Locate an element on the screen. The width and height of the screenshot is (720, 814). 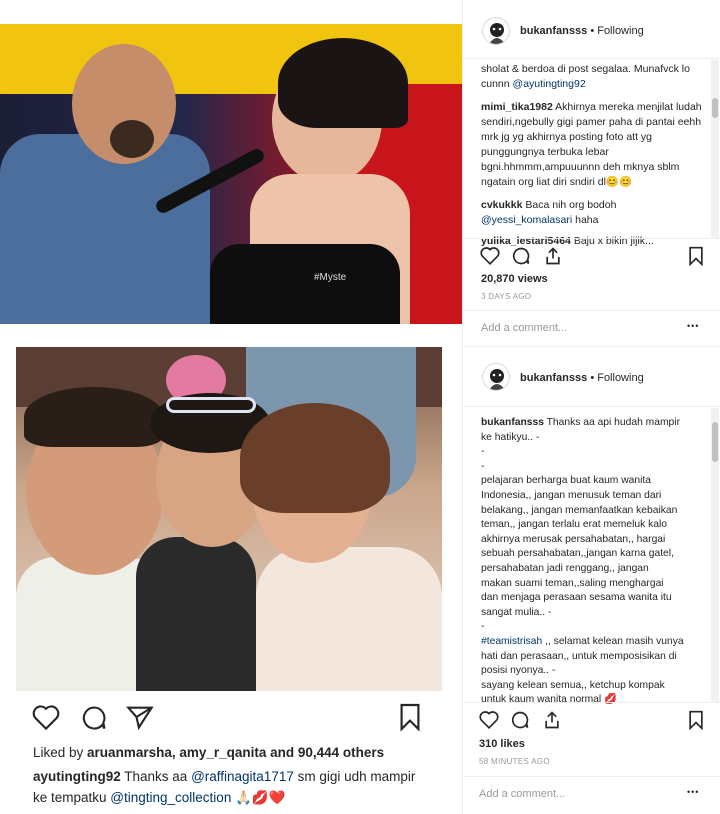
post1-scrollbar is located at coordinates (715, 149).